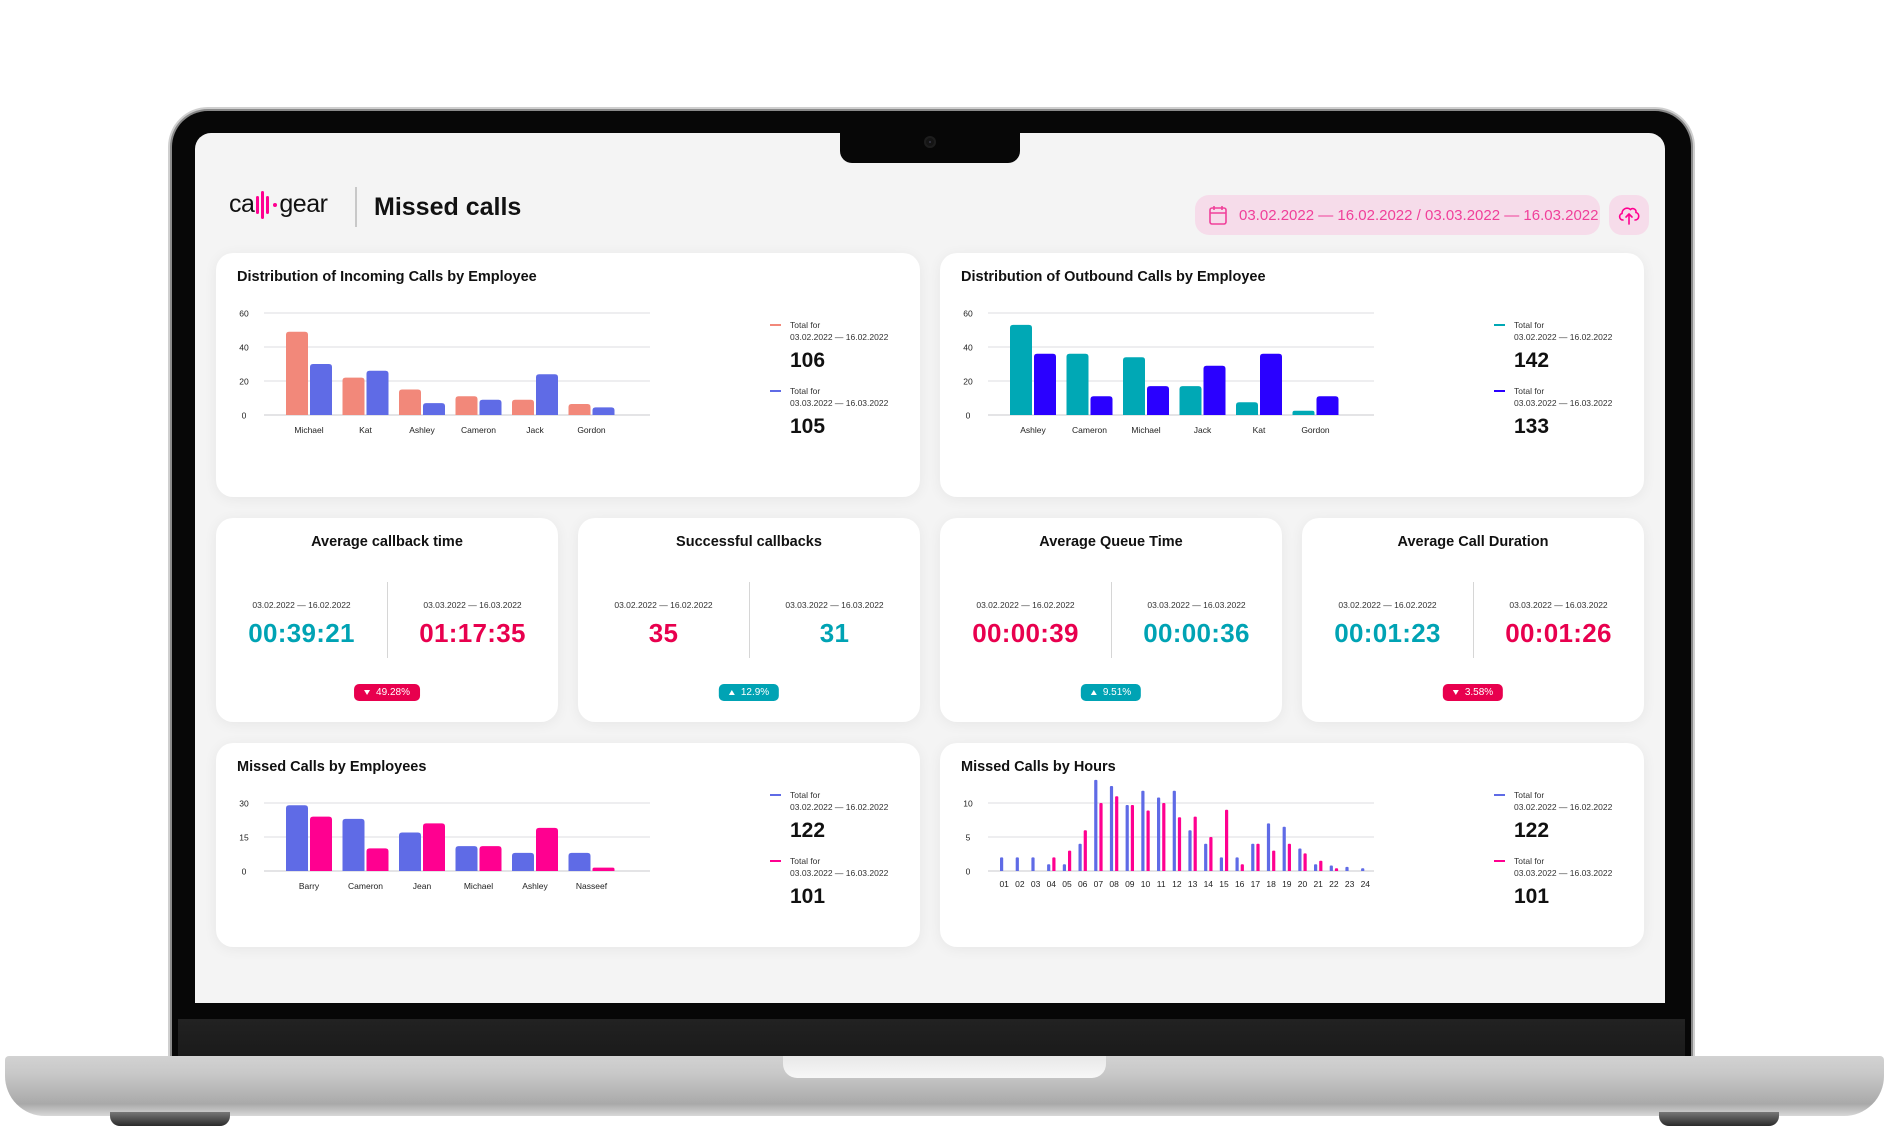  I want to click on bar-Nasseef-series1, so click(579, 861).